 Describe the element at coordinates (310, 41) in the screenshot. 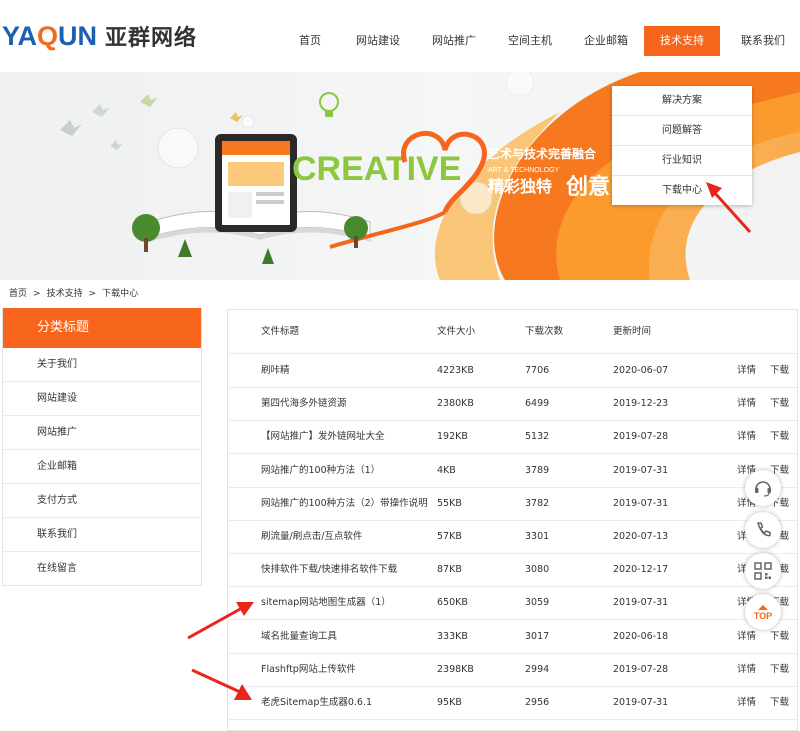

I see `nav-home: 首页` at that location.